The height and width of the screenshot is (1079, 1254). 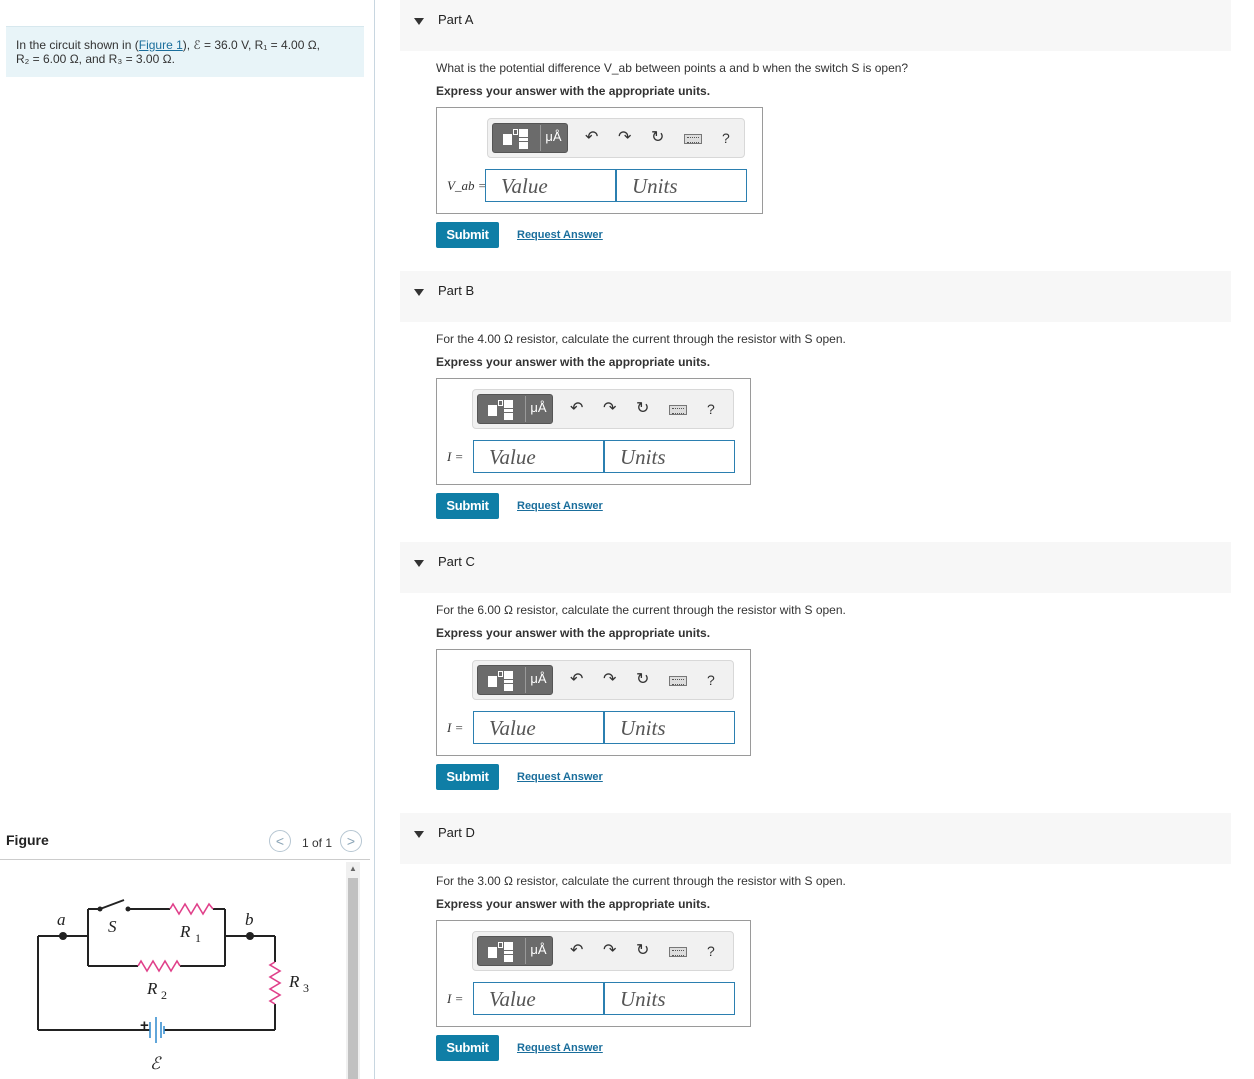 What do you see at coordinates (294, 981) in the screenshot?
I see `label-r3: R` at bounding box center [294, 981].